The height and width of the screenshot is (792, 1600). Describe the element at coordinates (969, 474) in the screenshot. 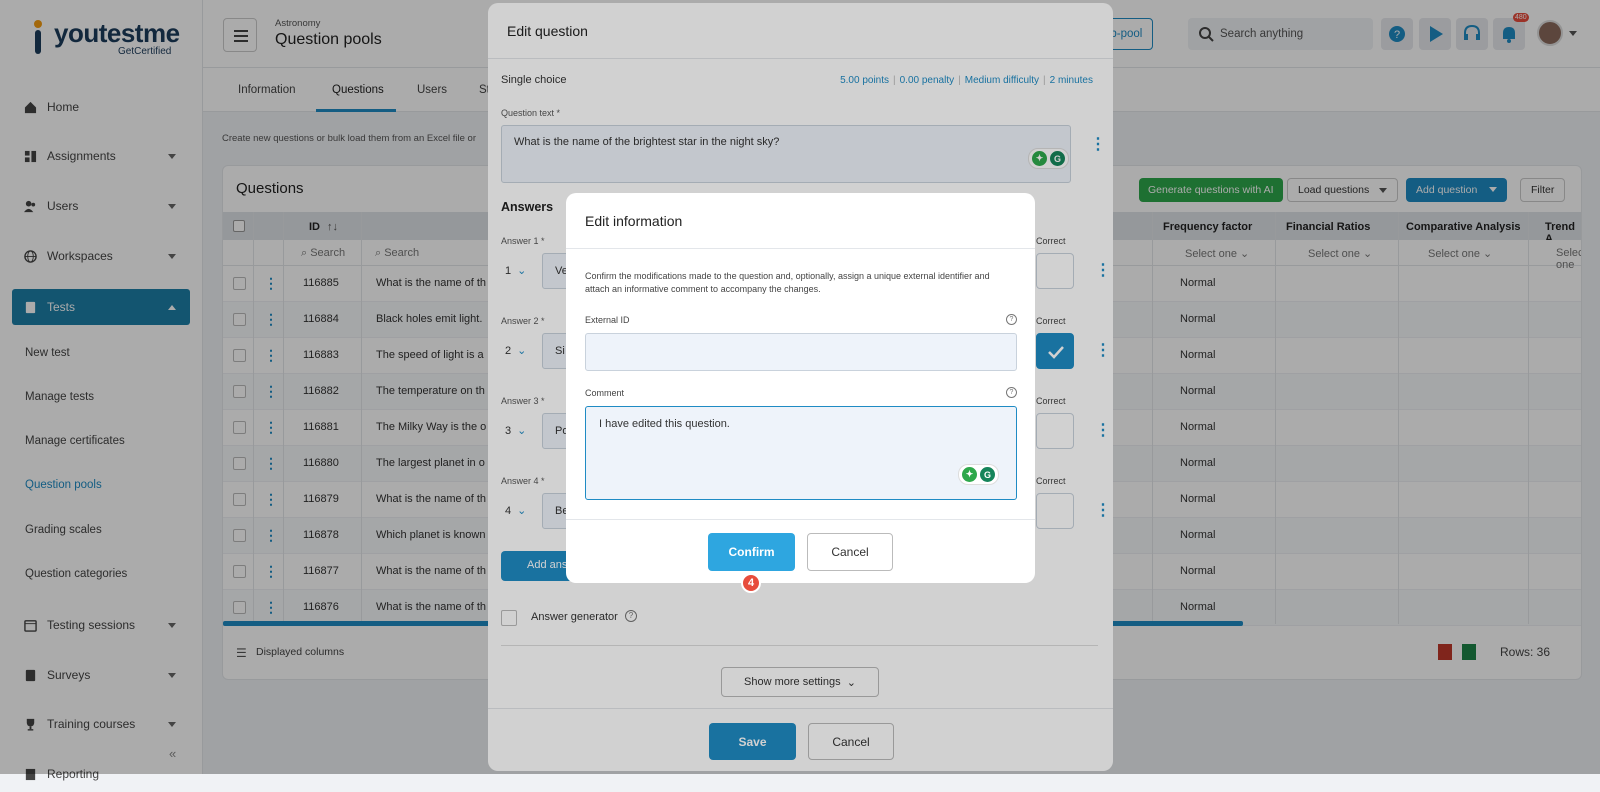

I see `bulb-icon: ✦` at that location.